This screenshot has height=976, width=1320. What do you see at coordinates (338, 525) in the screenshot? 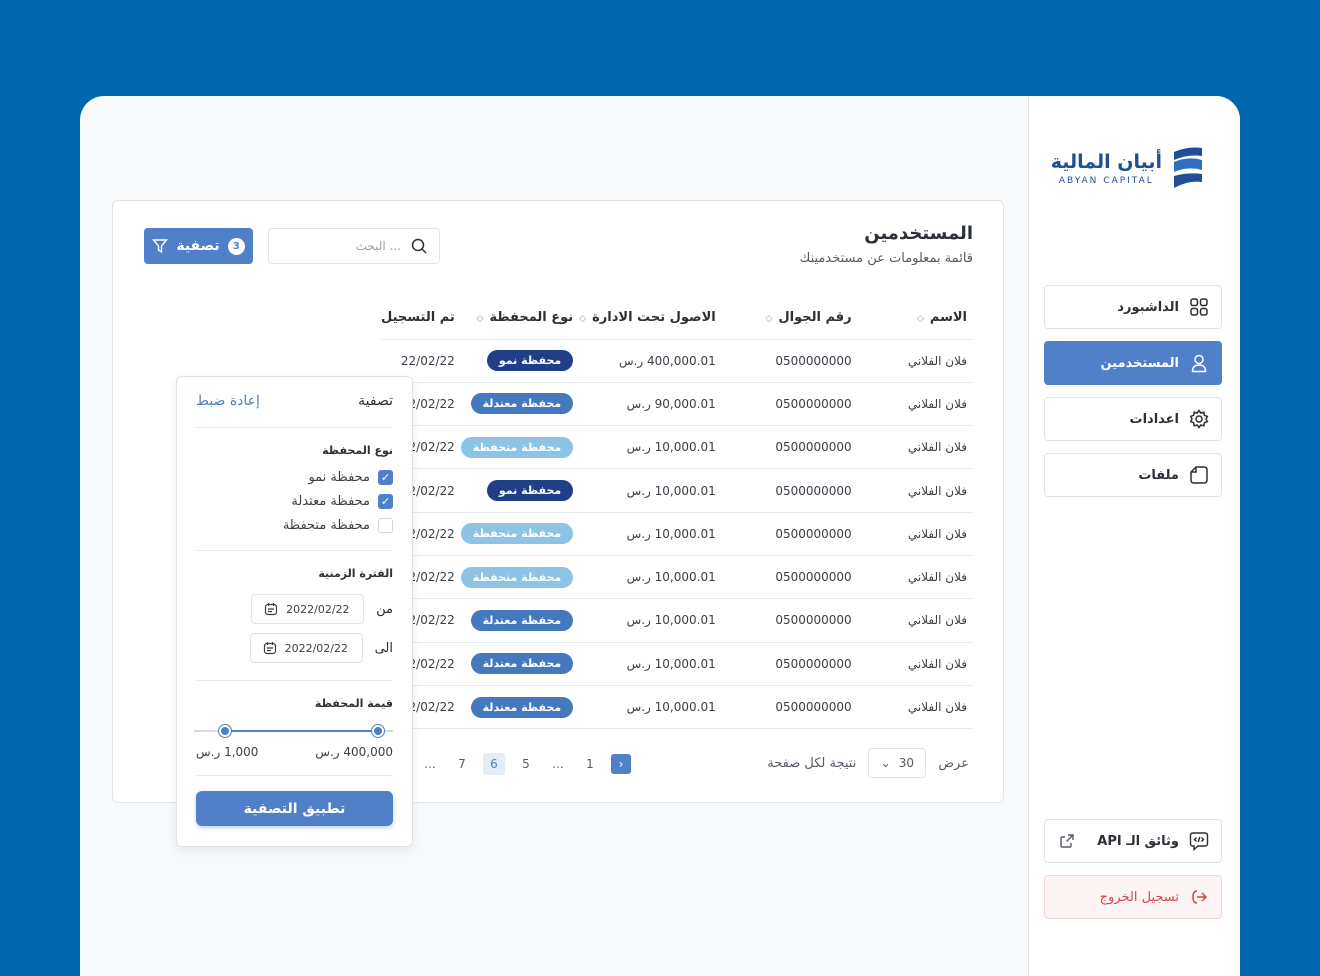
I see `checkbox-conservative: محفظة متحفظة` at bounding box center [338, 525].